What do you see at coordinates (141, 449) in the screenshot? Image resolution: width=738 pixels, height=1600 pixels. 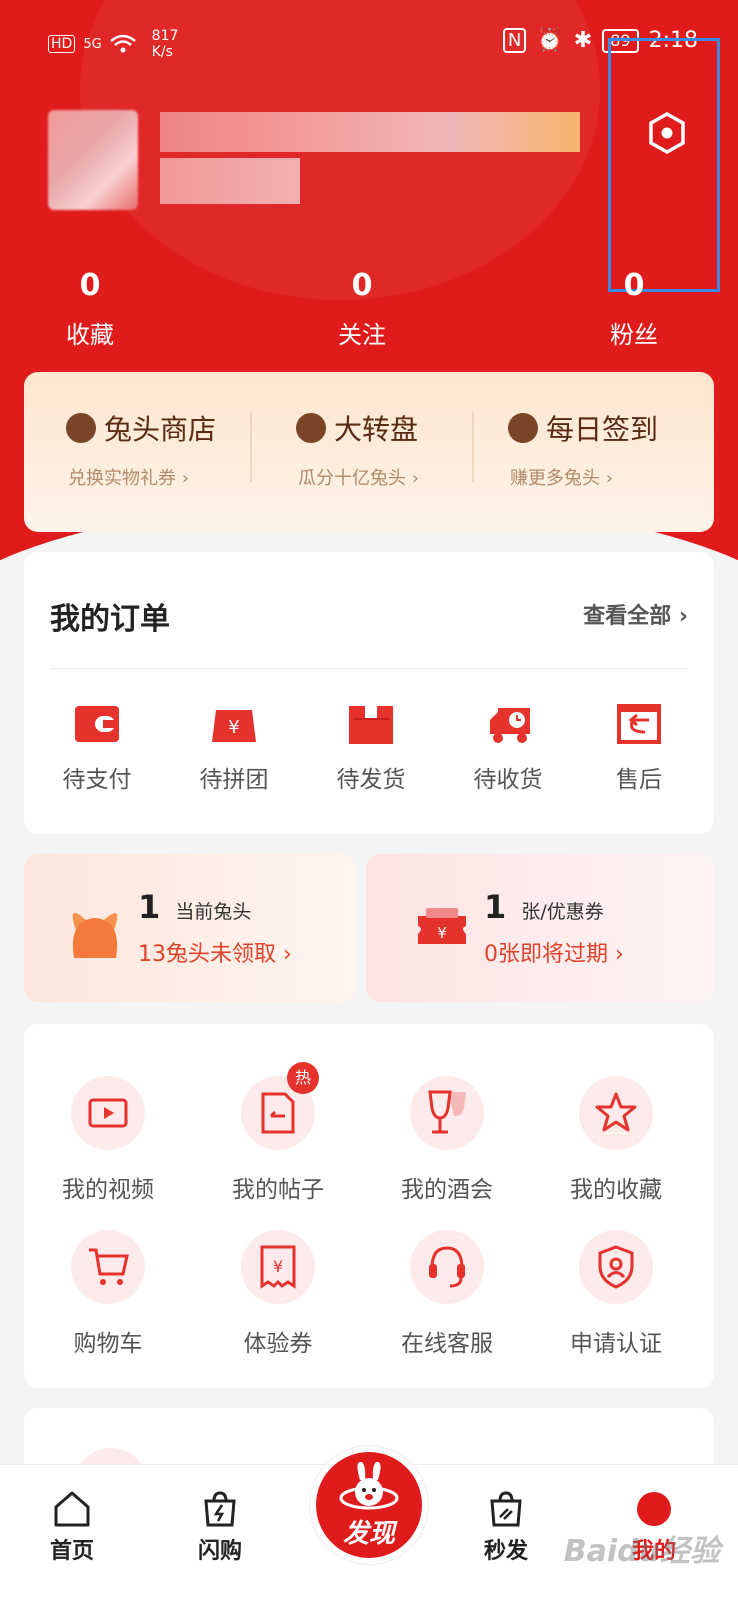 I see `shortcut-rabbit-store: 兔头商店 兑换实物礼券 ›` at bounding box center [141, 449].